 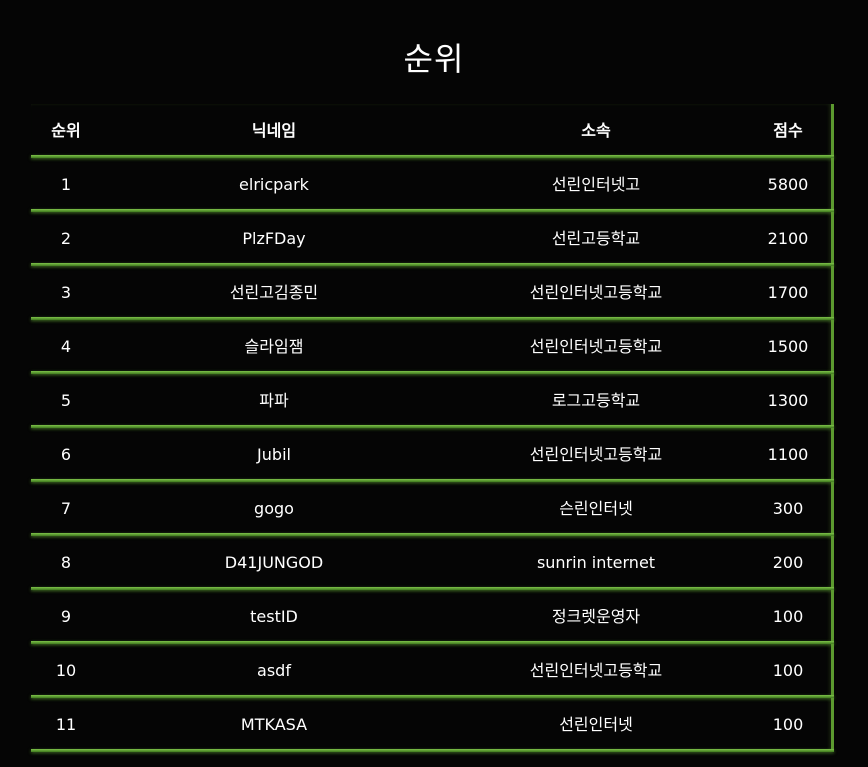 What do you see at coordinates (66, 184) in the screenshot?
I see `rank-cell: 1` at bounding box center [66, 184].